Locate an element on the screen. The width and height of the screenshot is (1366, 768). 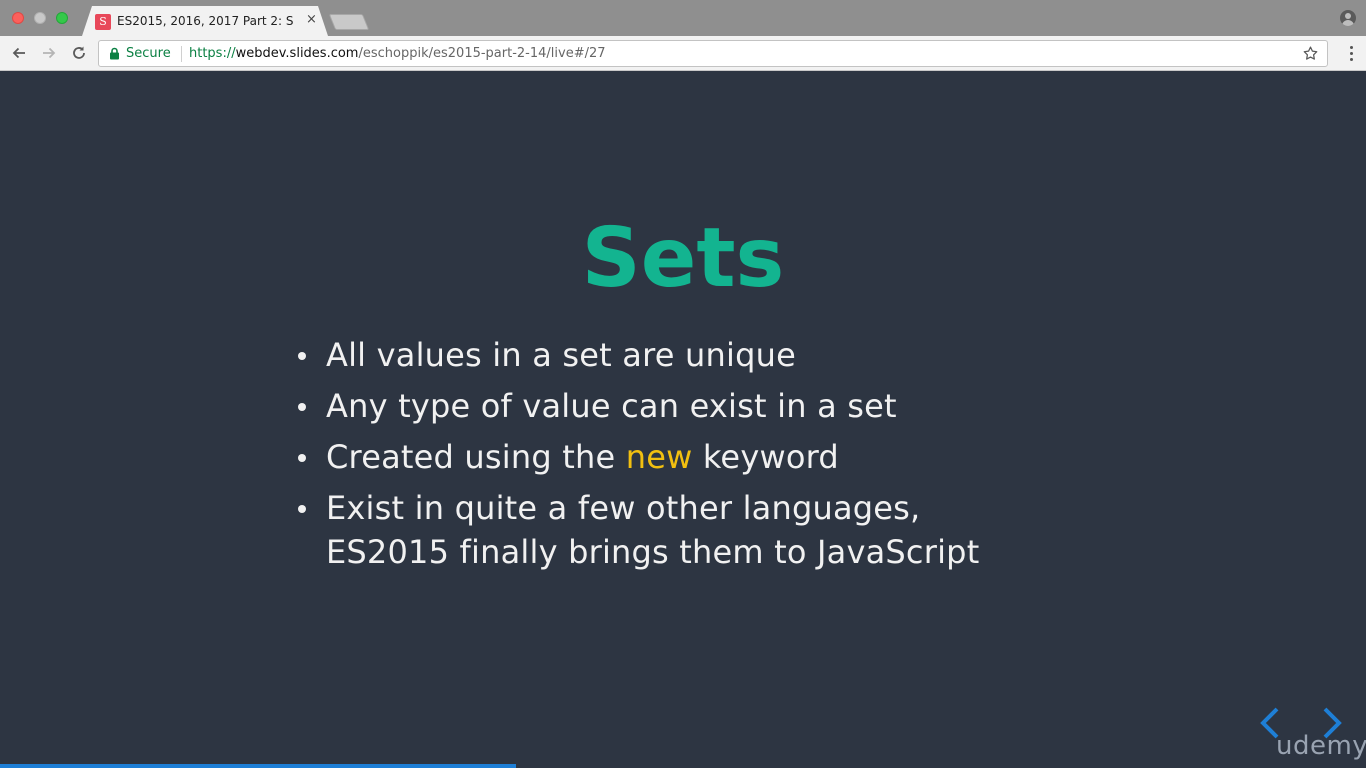
url-scheme: https:// is located at coordinates (212, 53).